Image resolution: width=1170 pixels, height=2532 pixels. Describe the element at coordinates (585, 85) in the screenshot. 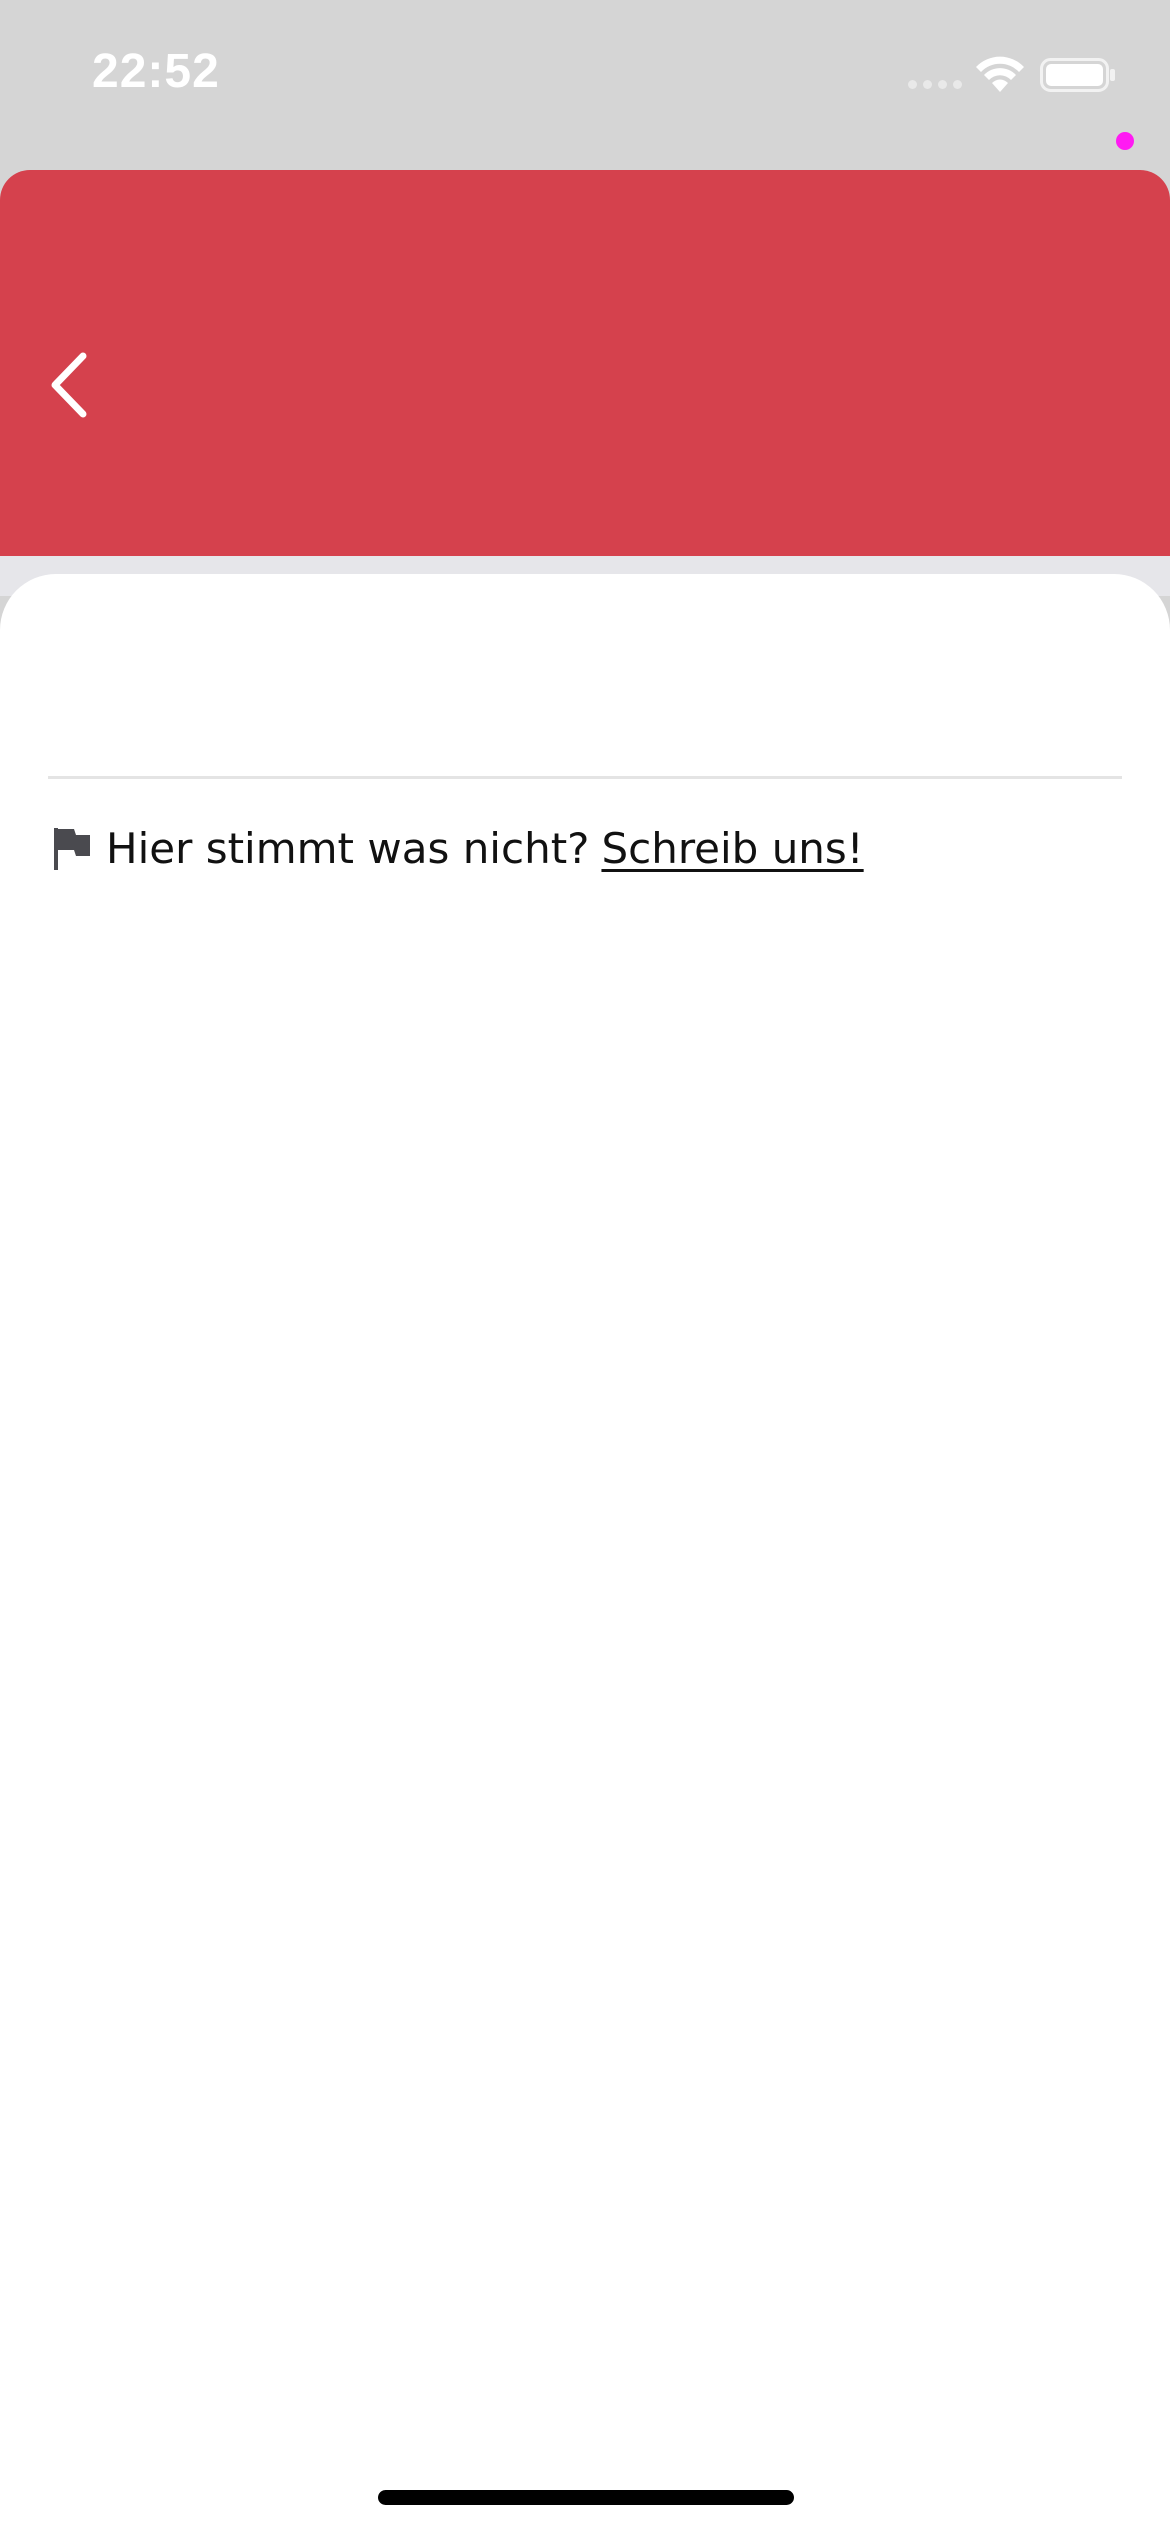

I see `status-bar: 22:52` at that location.